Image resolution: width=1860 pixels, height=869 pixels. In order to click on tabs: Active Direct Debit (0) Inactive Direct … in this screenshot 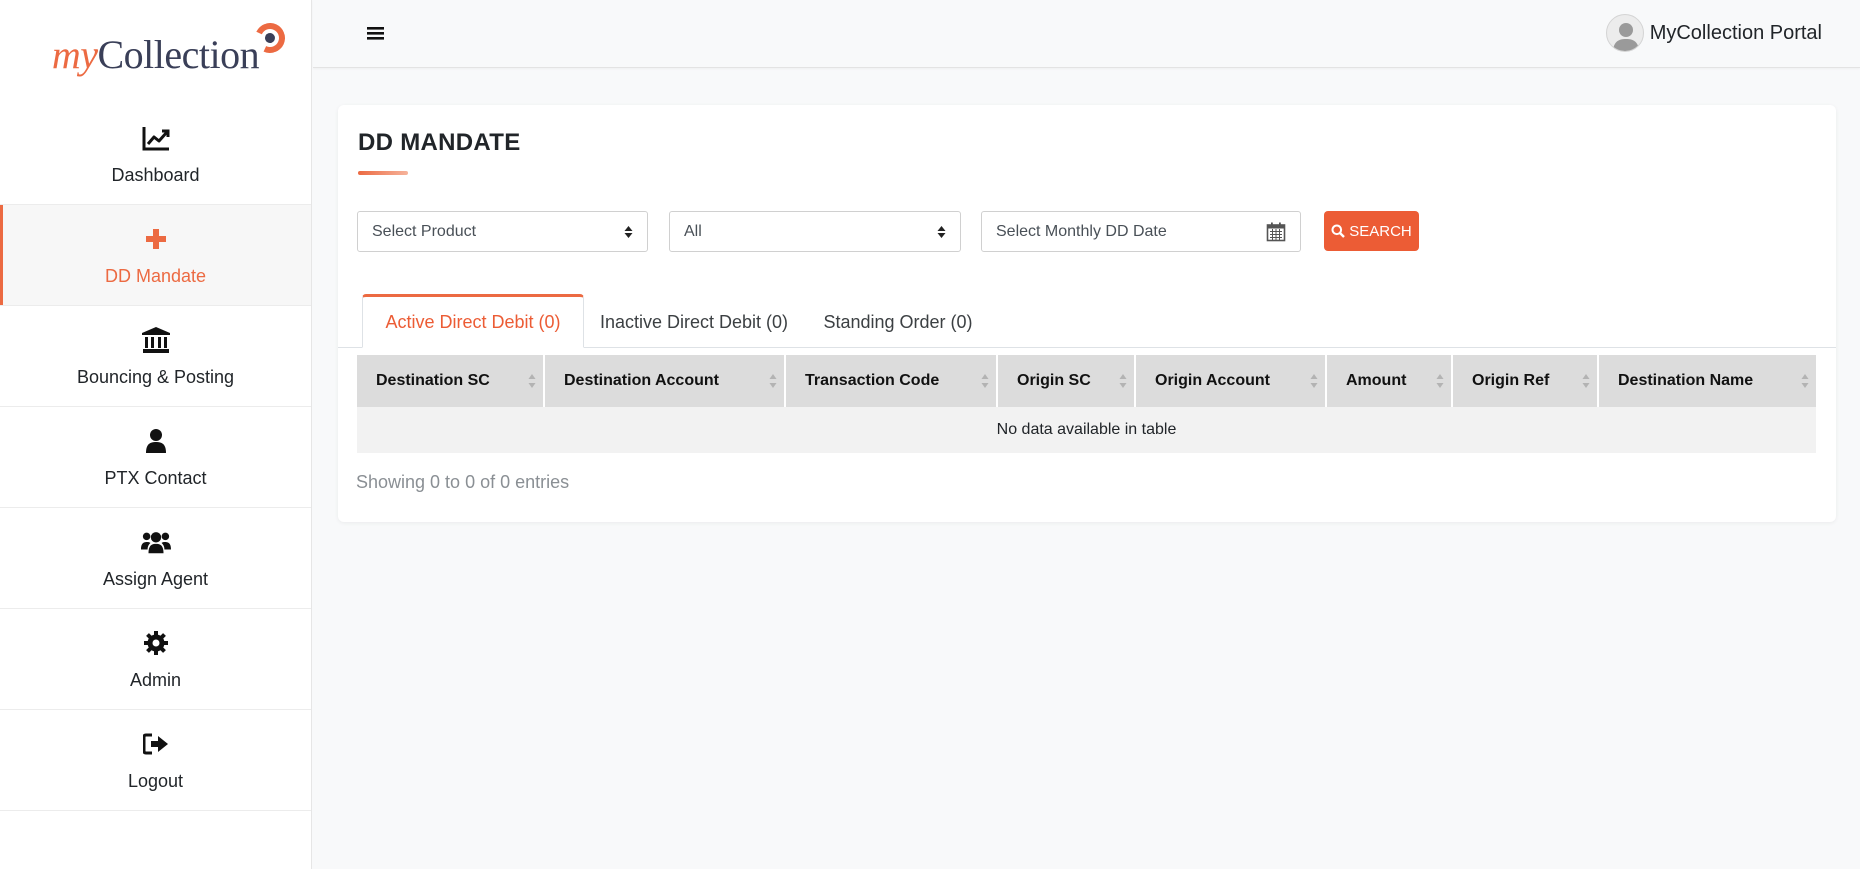, I will do `click(1087, 319)`.